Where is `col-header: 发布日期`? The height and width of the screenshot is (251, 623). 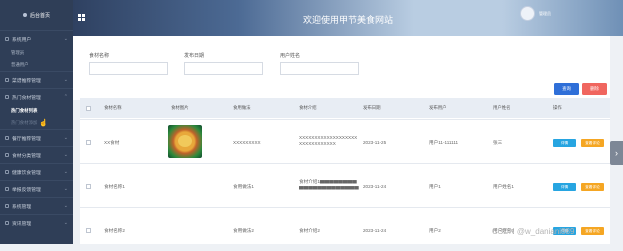 col-header: 发布日期 is located at coordinates (372, 107).